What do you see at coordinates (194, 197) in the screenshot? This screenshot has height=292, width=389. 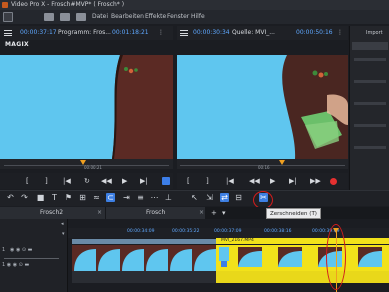 I see `pointer-icon: ↖` at bounding box center [194, 197].